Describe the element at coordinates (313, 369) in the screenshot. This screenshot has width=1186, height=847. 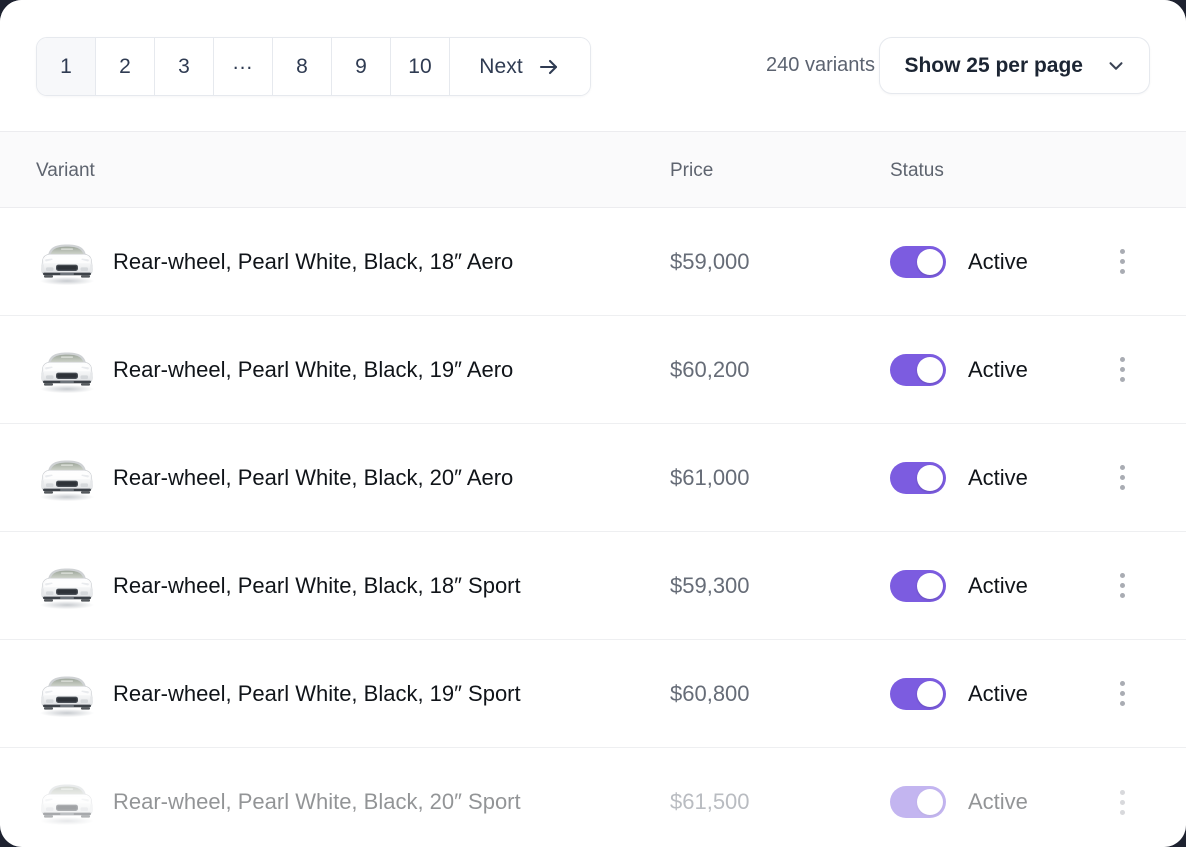
I see `variant-name: Rear-wheel, Pearl White, Black, 19″ Aero` at that location.